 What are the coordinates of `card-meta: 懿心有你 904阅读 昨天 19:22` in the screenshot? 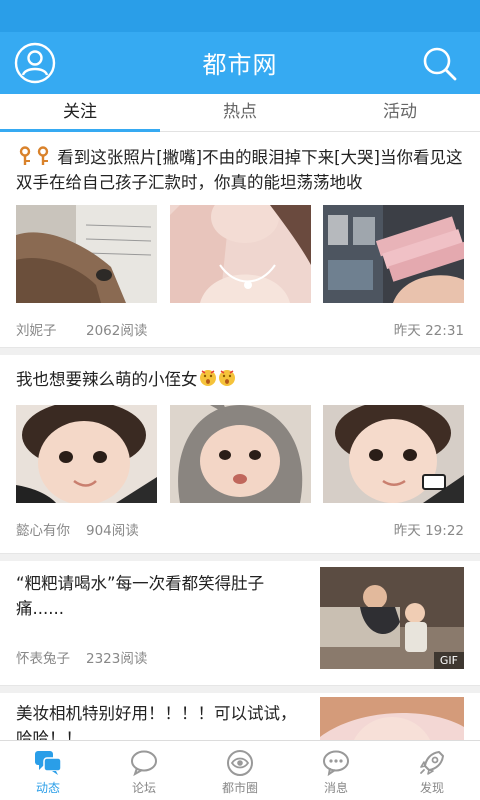 It's located at (240, 529).